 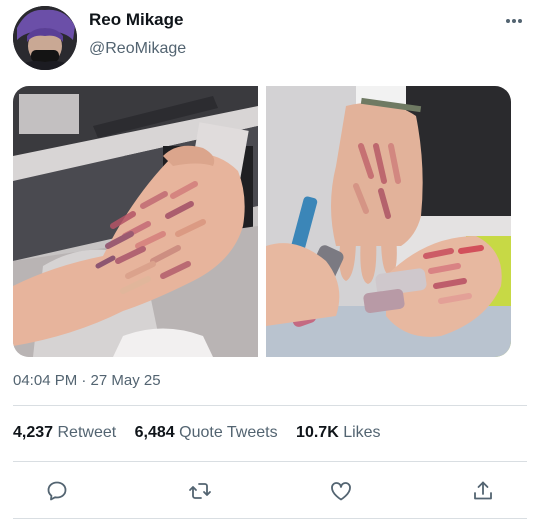 I want to click on quote-tweets-label: Quote Tweets, so click(x=228, y=432).